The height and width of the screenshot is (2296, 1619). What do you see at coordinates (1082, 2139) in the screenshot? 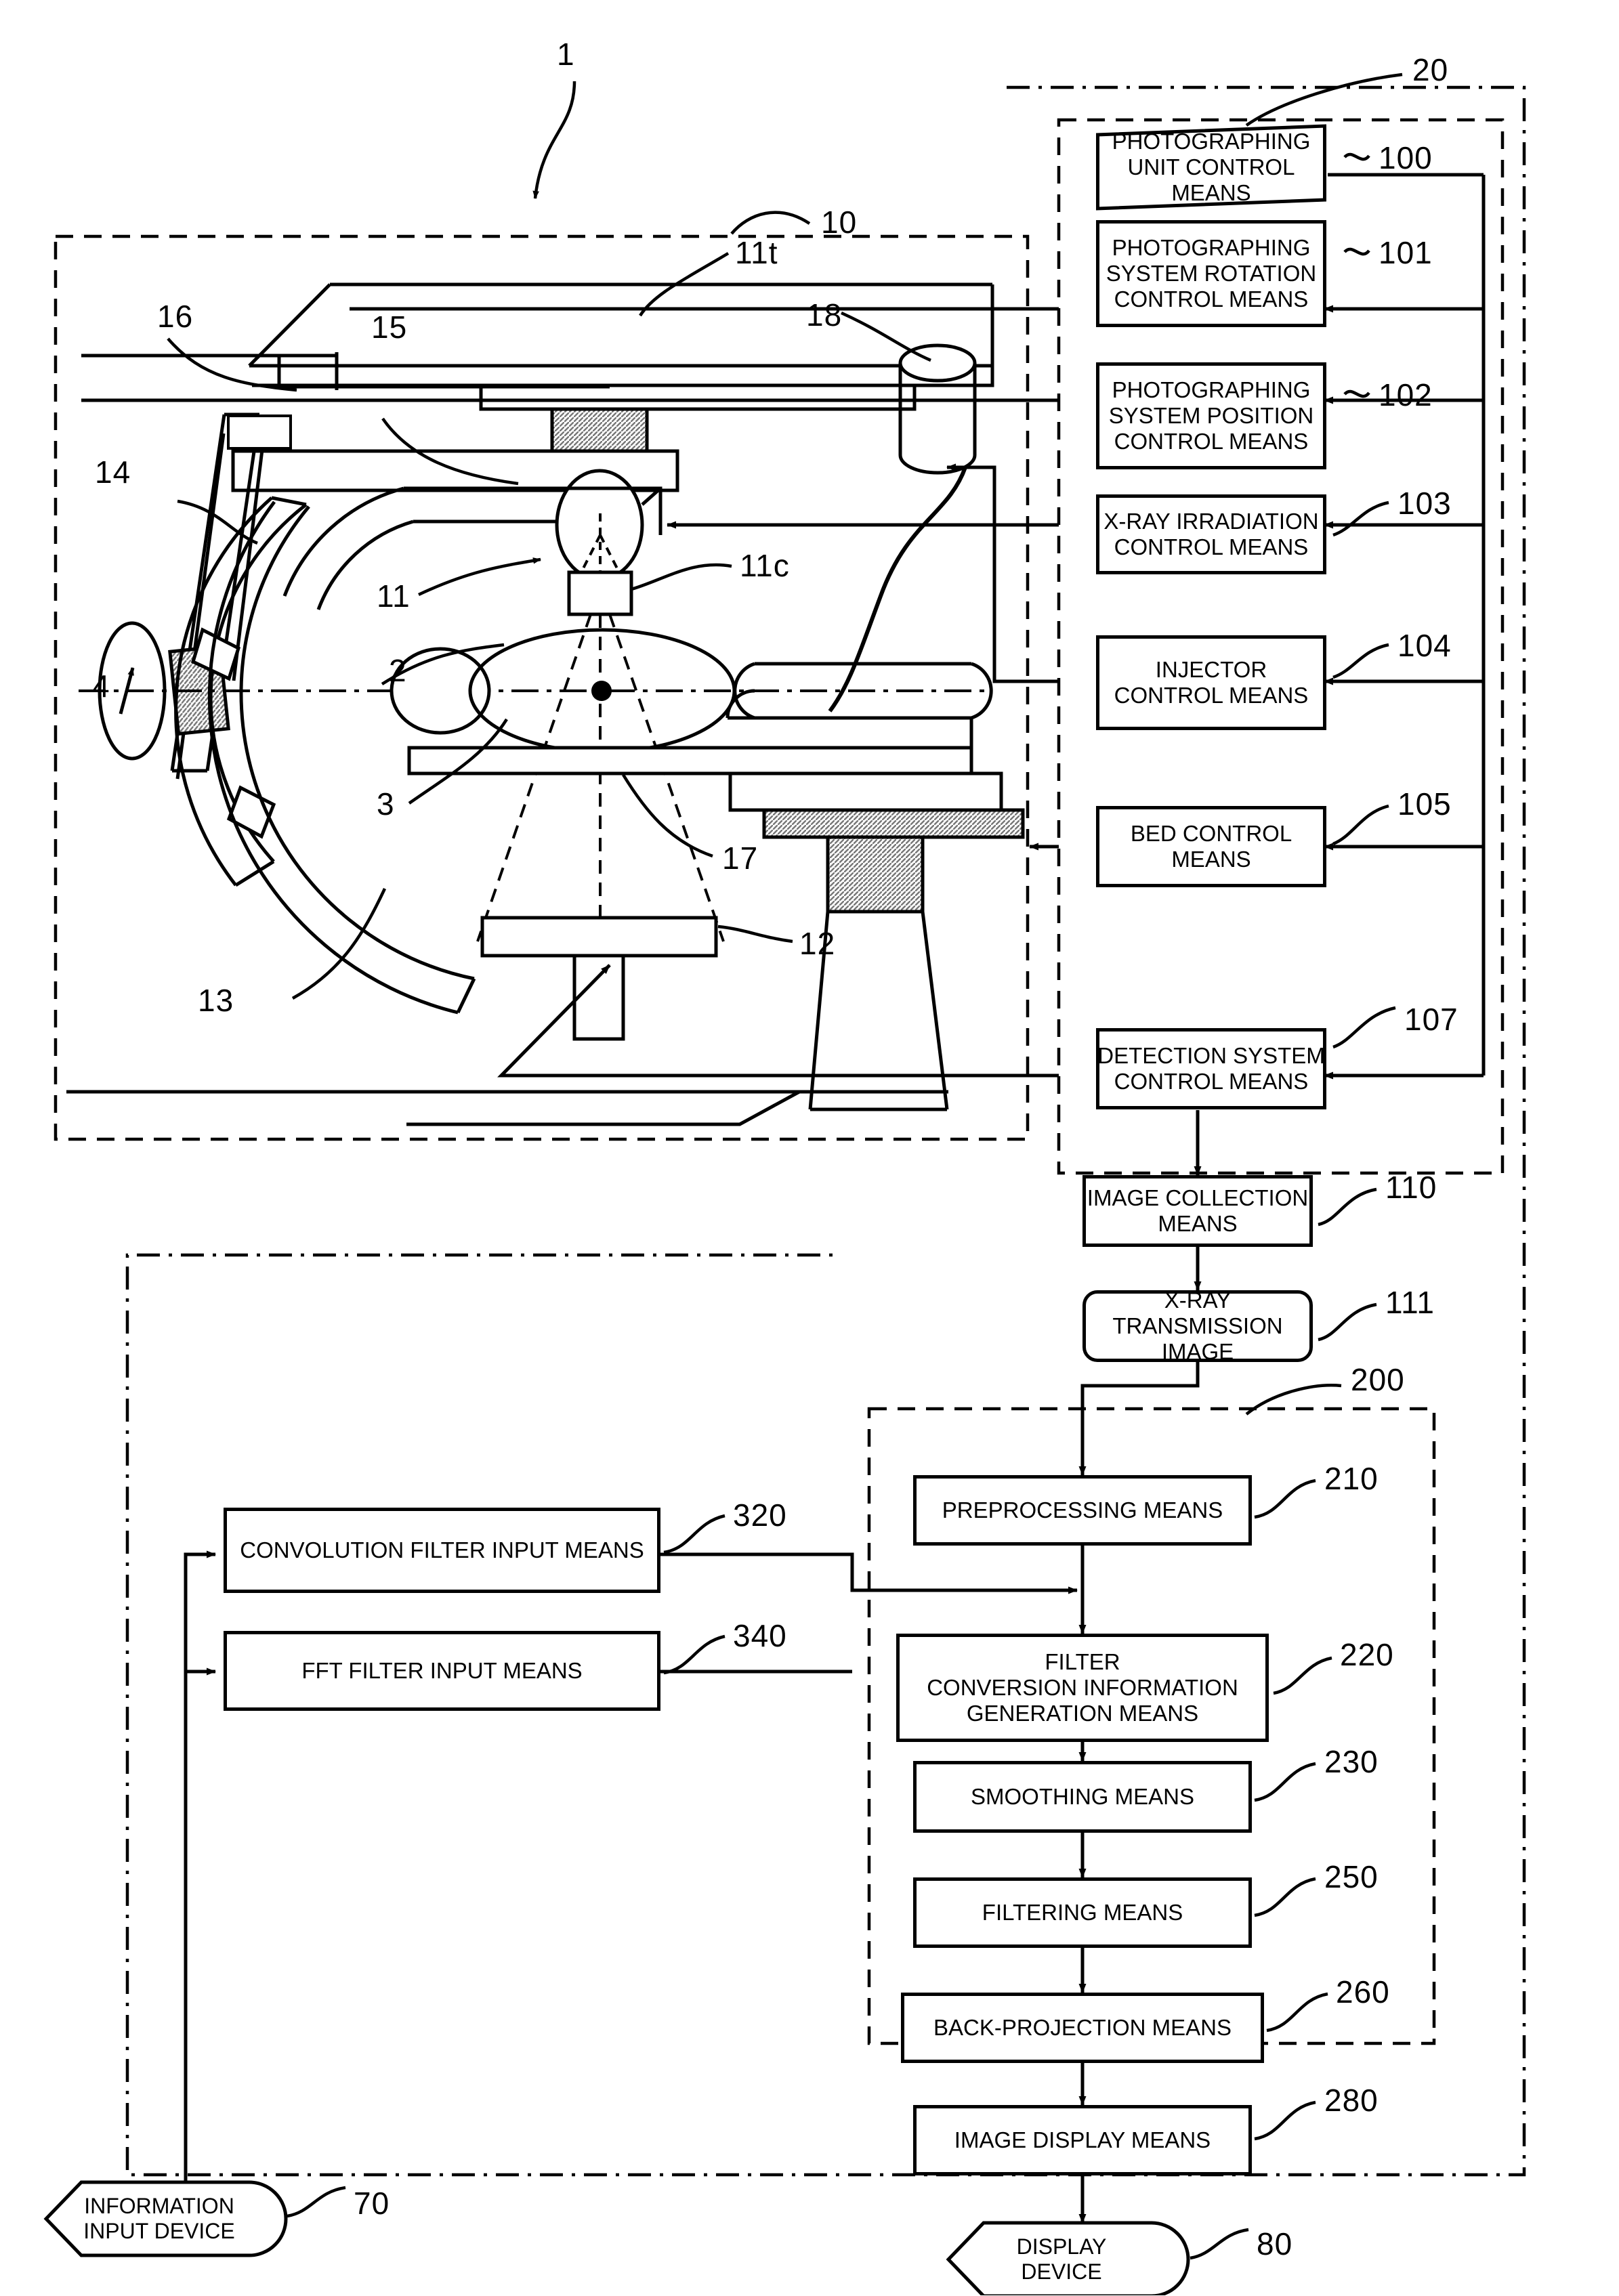
I see `block-280-label: IMAGE DISPLAY MEANS` at bounding box center [1082, 2139].